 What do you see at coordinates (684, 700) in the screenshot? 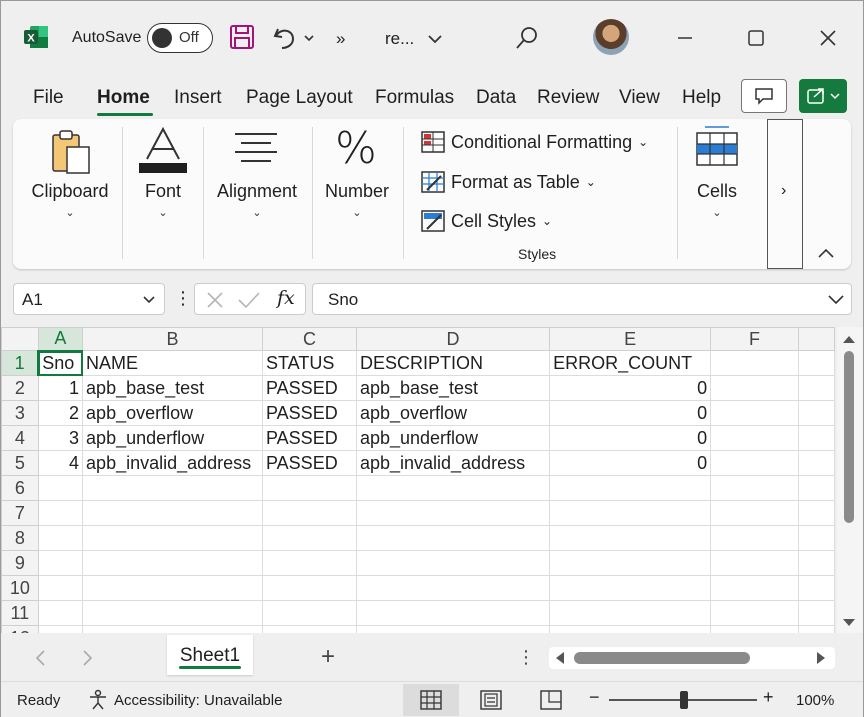
I see `zoom-slider-thumb` at bounding box center [684, 700].